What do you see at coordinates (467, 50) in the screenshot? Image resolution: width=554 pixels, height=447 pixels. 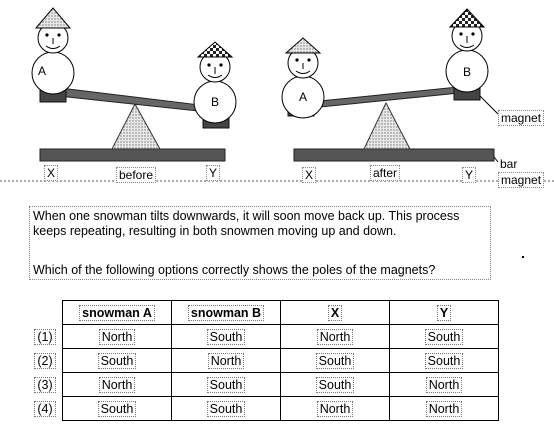 I see `snowman-b-after` at bounding box center [467, 50].